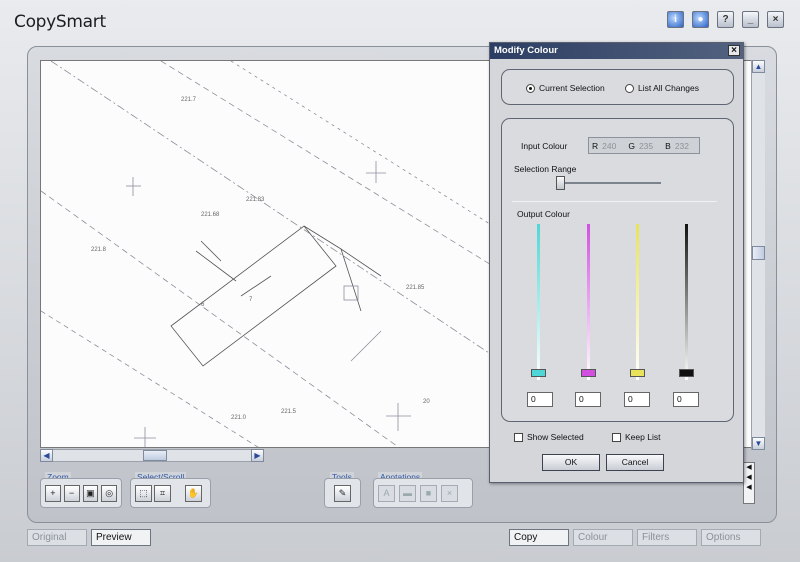 This screenshot has height=562, width=800. Describe the element at coordinates (289, 412) in the screenshot. I see `svg-text: 221.5` at that location.